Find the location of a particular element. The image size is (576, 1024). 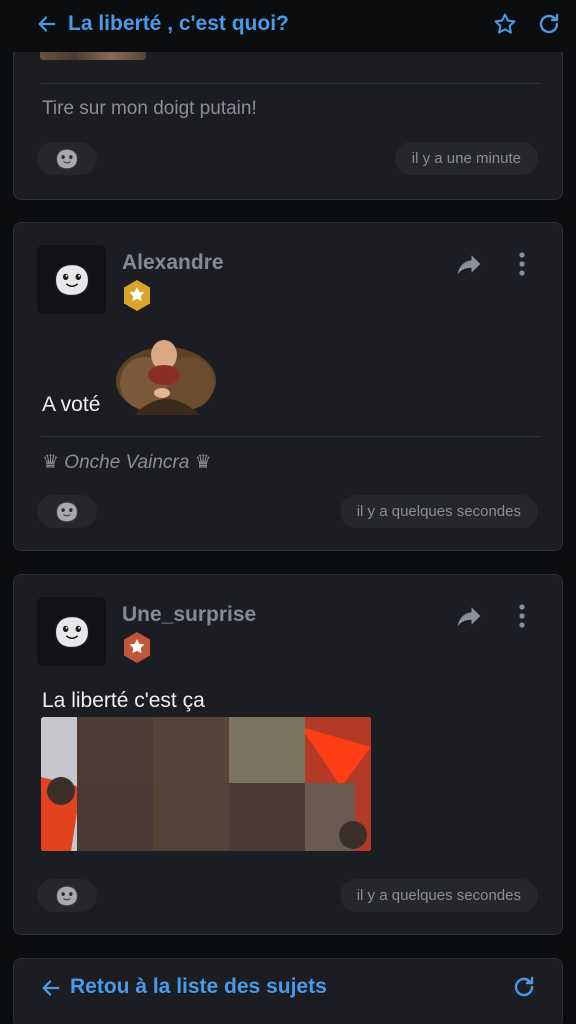

gold-star-badge-icon is located at coordinates (137, 295).